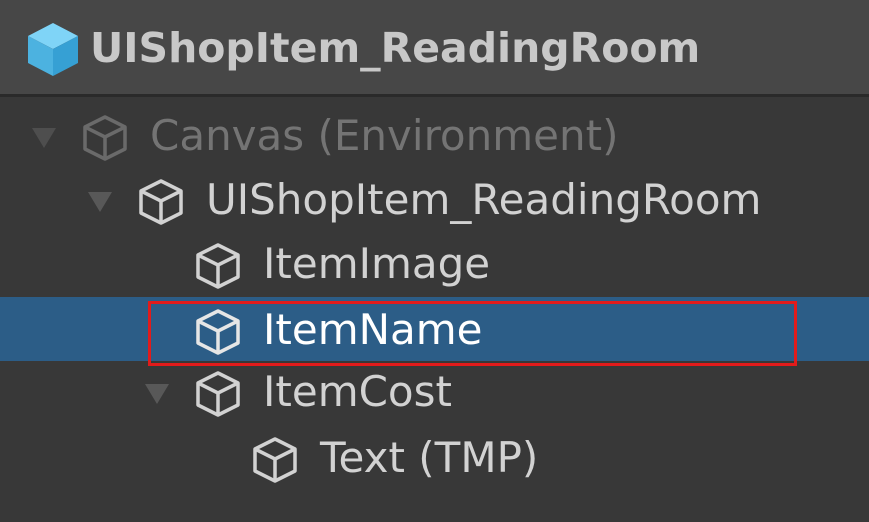  What do you see at coordinates (357, 391) in the screenshot?
I see `tree-item-label: ItemCost` at bounding box center [357, 391].